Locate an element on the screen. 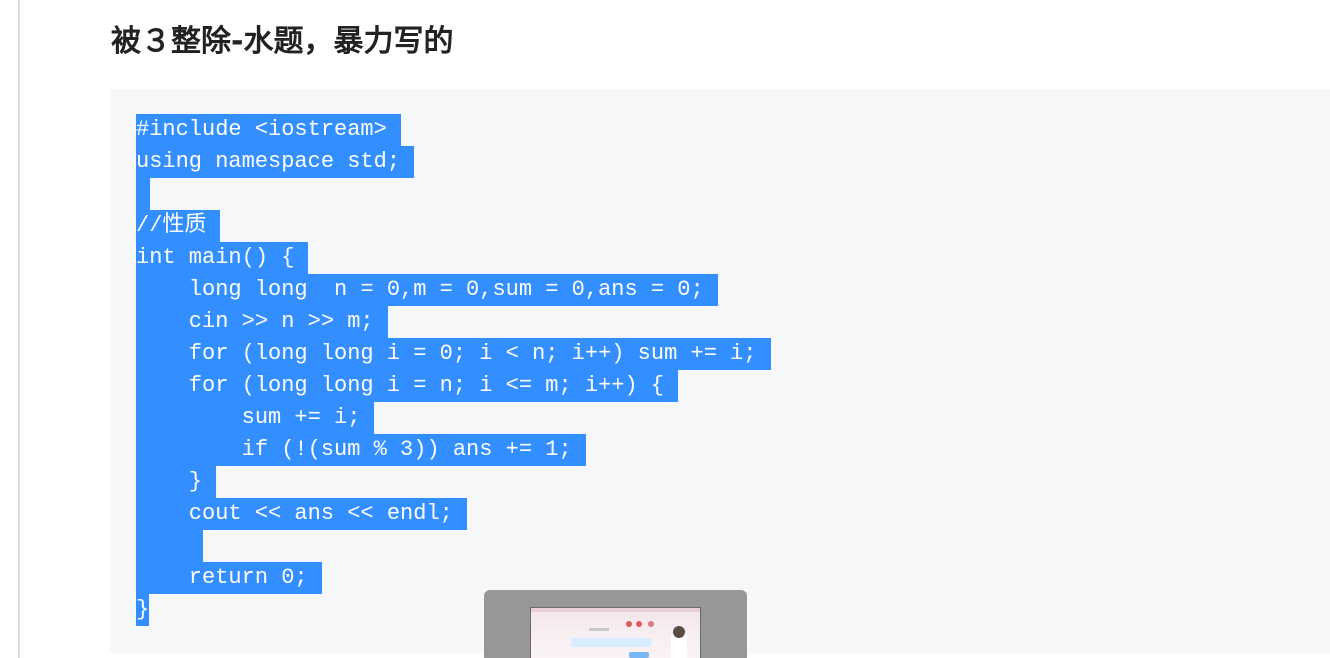  code-line-text: sum += i; is located at coordinates (255, 418).